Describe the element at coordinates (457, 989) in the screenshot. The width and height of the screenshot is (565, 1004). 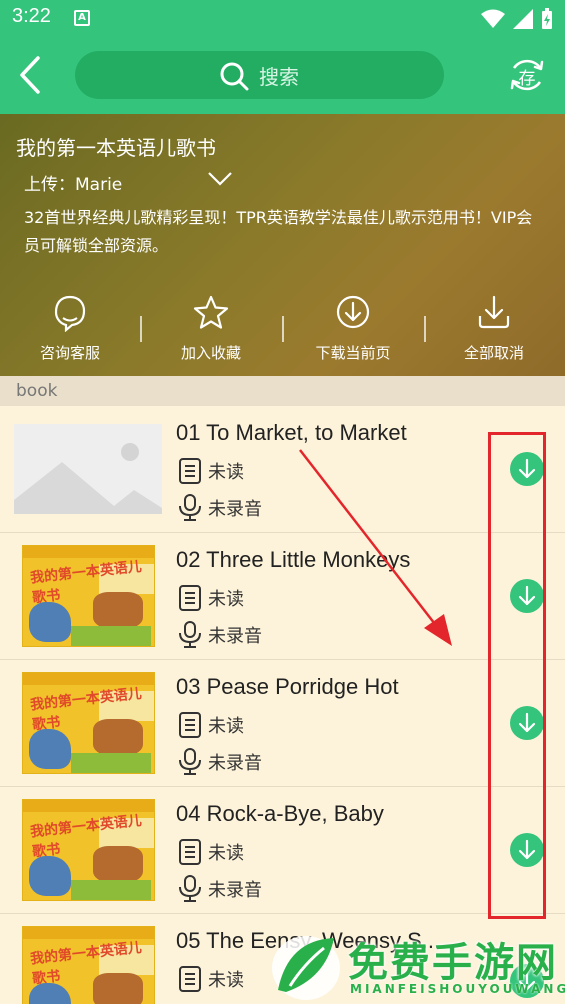
I see `watermark-subtext: MIANFEISHOUYOUWANG` at that location.